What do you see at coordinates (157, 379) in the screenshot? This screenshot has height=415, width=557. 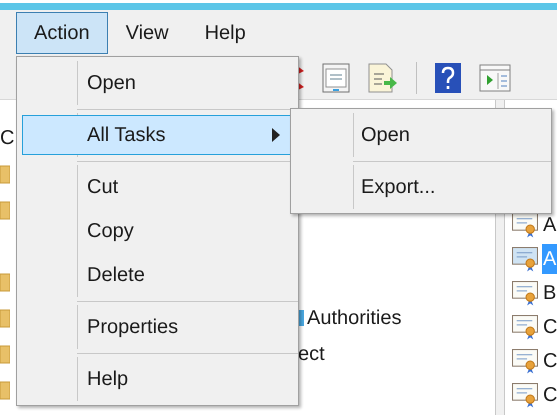 I see `menu-item: Help` at bounding box center [157, 379].